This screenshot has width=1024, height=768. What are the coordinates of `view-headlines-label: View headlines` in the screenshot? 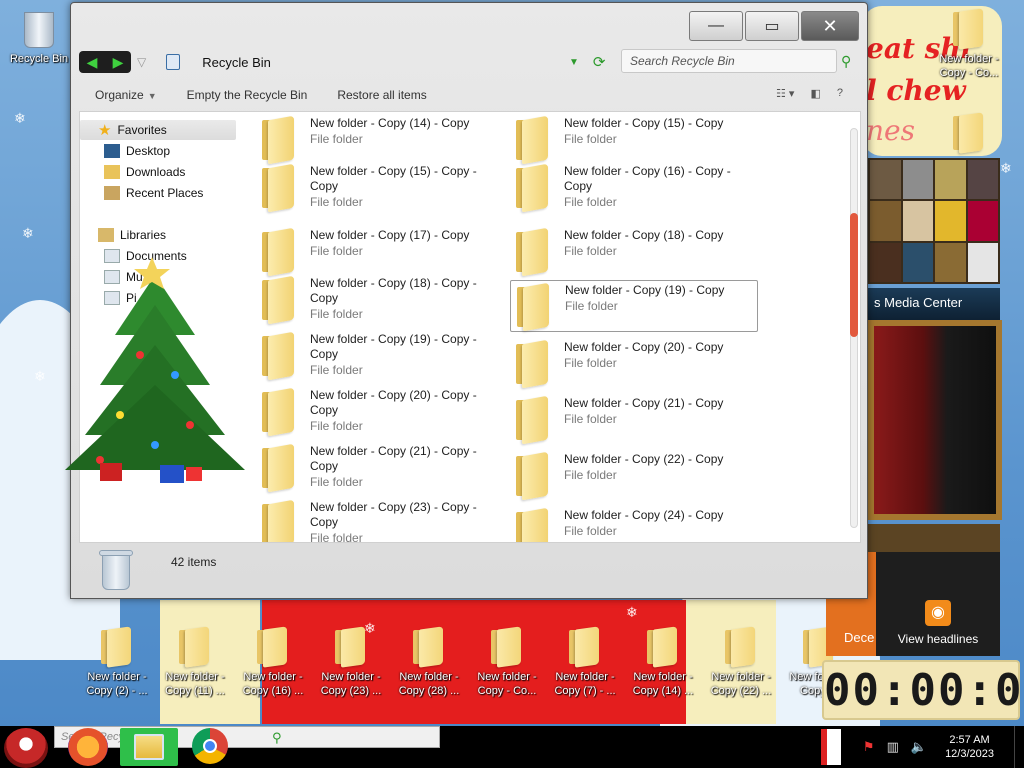 It's located at (938, 639).